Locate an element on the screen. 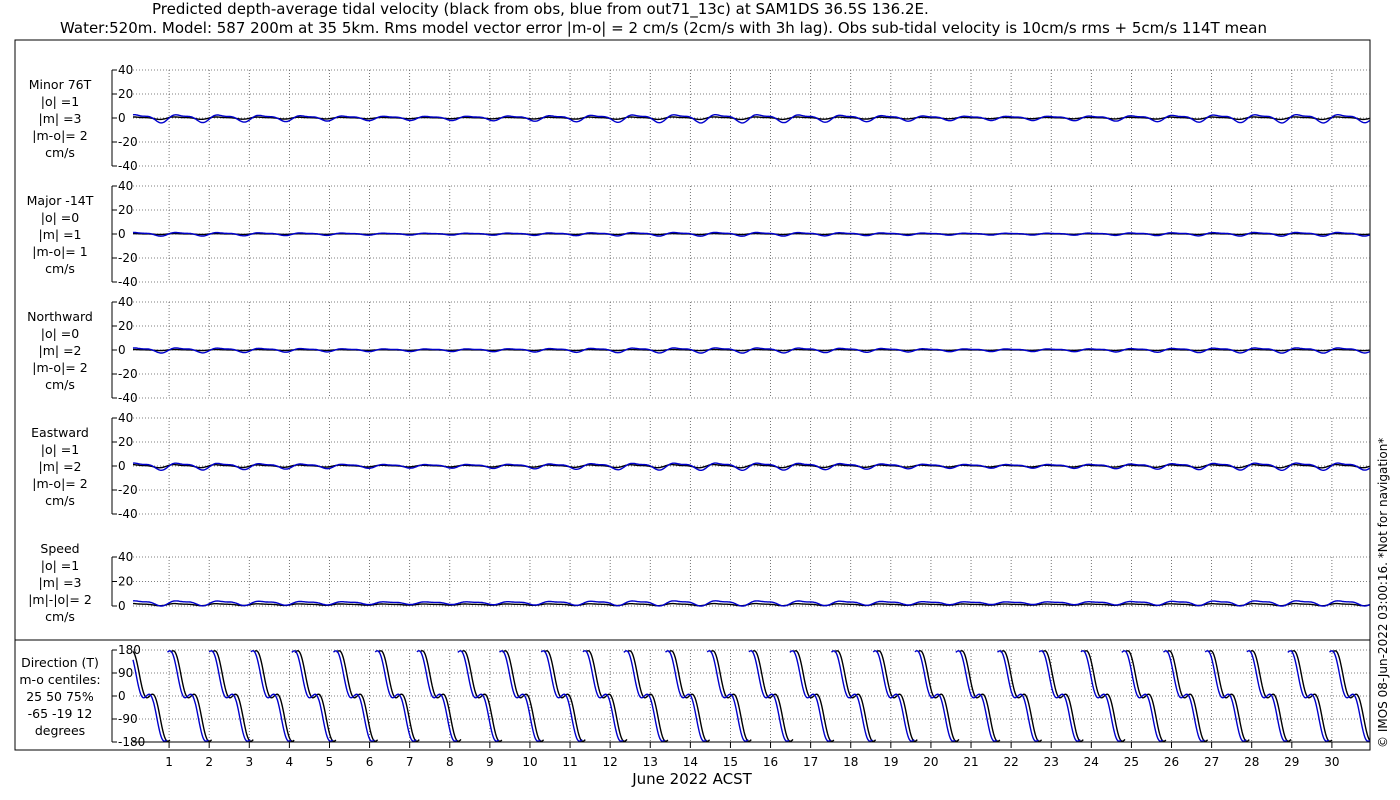  major-ytick-label: -20 is located at coordinates (128, 258).